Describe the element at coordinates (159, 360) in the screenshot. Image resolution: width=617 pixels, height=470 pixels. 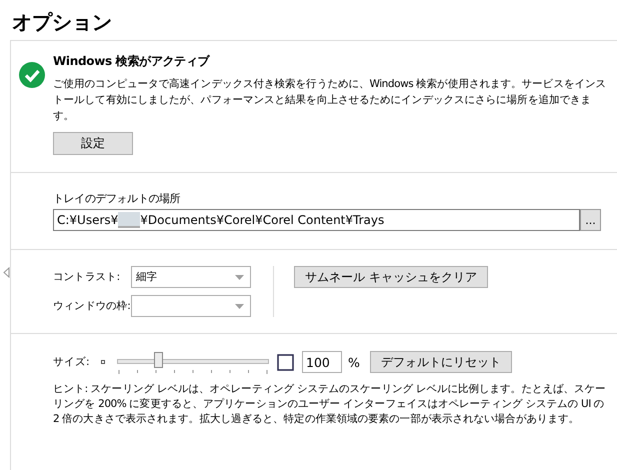
I see `slider-thumb` at that location.